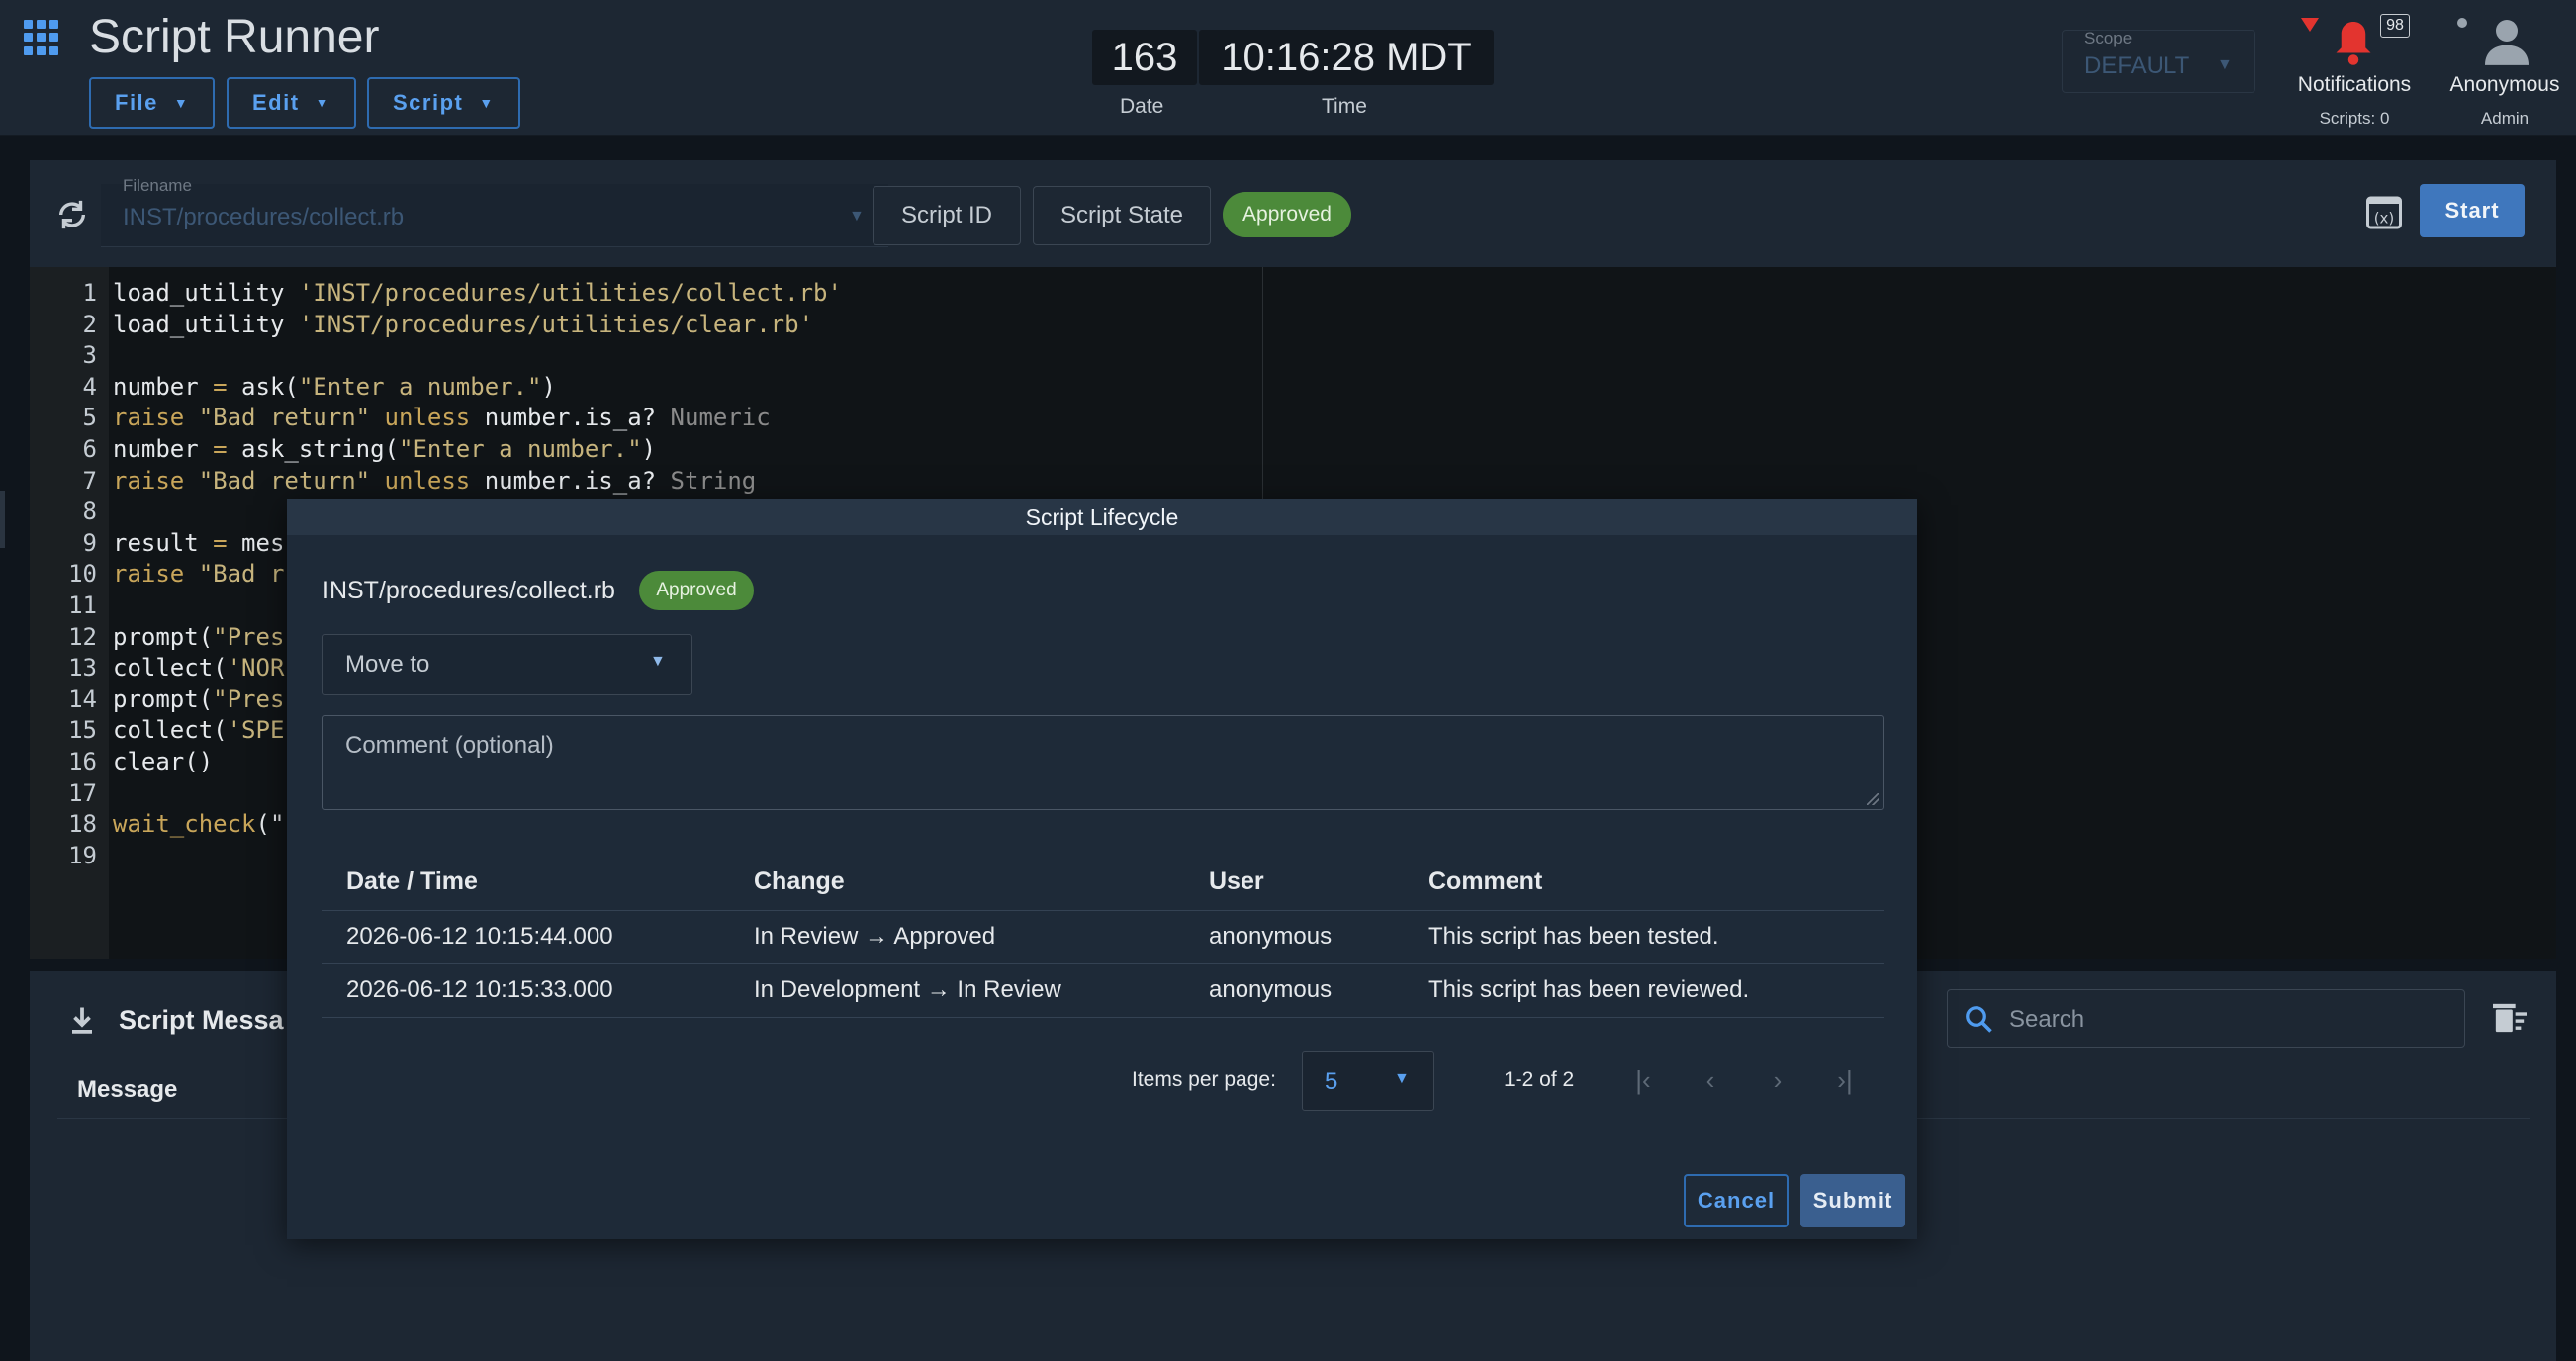 The image size is (2576, 1361). I want to click on line-number: 8, so click(90, 512).